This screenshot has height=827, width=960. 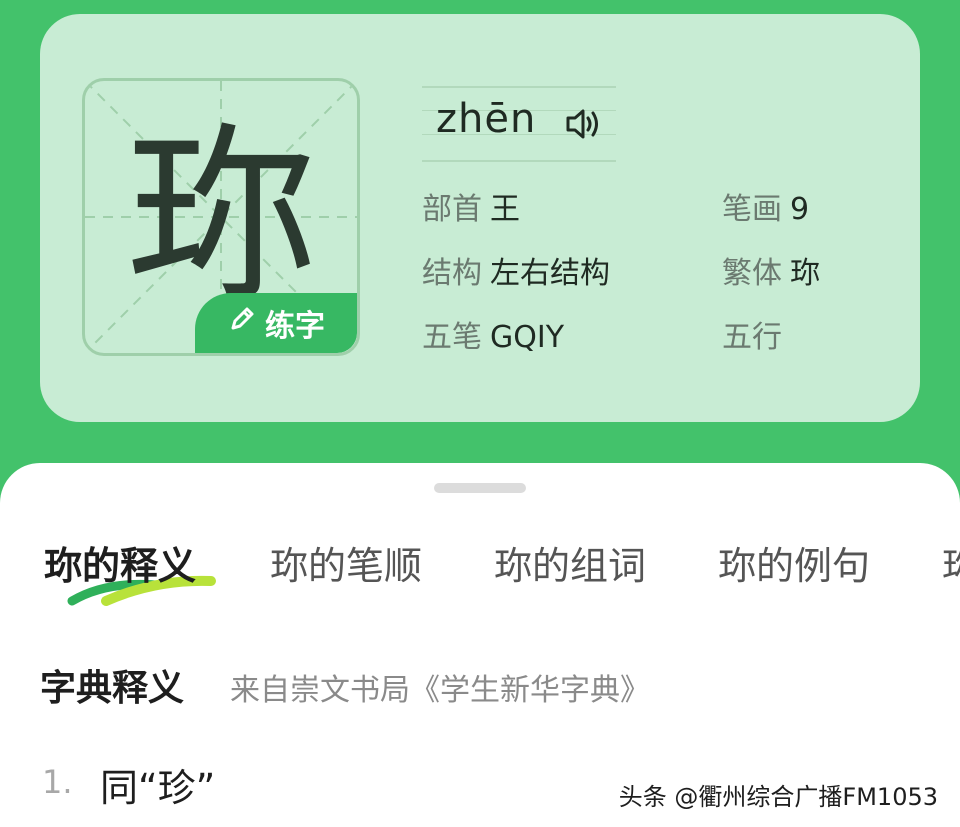 What do you see at coordinates (800, 209) in the screenshot?
I see `info-value: 9` at bounding box center [800, 209].